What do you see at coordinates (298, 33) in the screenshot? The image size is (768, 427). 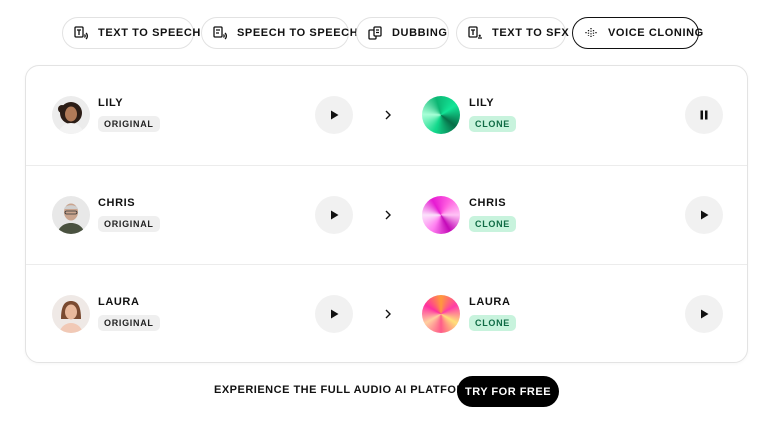 I see `tab-label: SPEECH TO SPEECH` at bounding box center [298, 33].